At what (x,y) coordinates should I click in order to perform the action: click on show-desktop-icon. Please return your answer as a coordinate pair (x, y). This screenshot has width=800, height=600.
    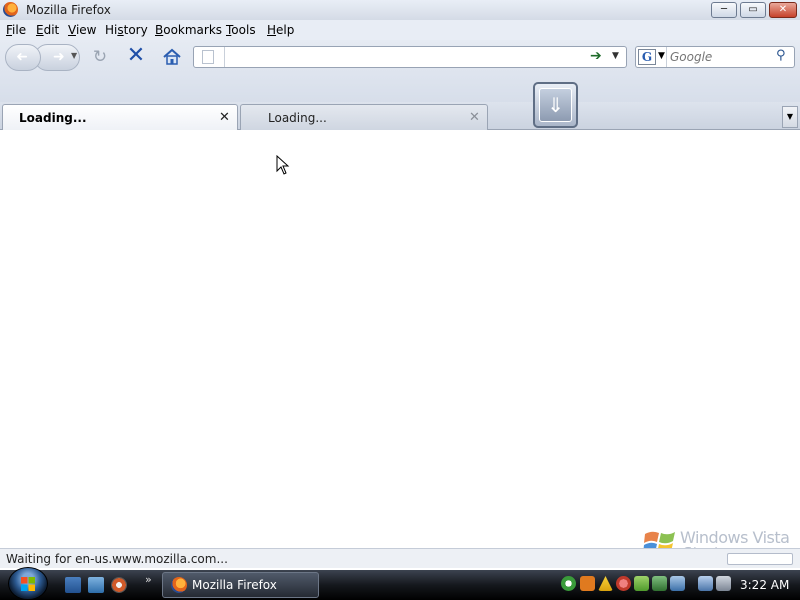
    Looking at the image, I should click on (73, 585).